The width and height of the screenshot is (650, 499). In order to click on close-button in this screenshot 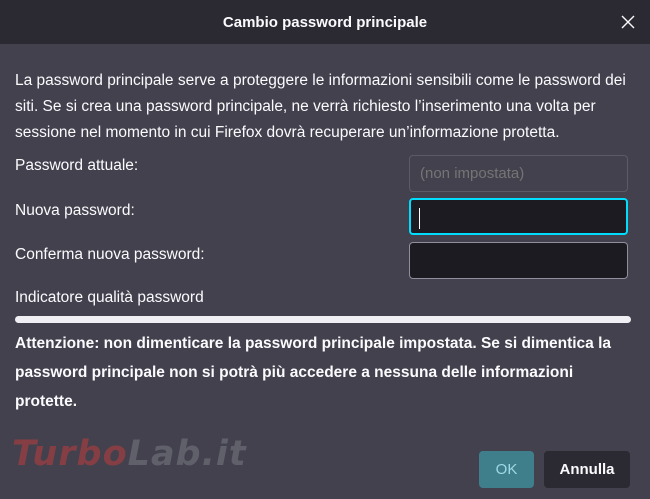, I will do `click(628, 22)`.